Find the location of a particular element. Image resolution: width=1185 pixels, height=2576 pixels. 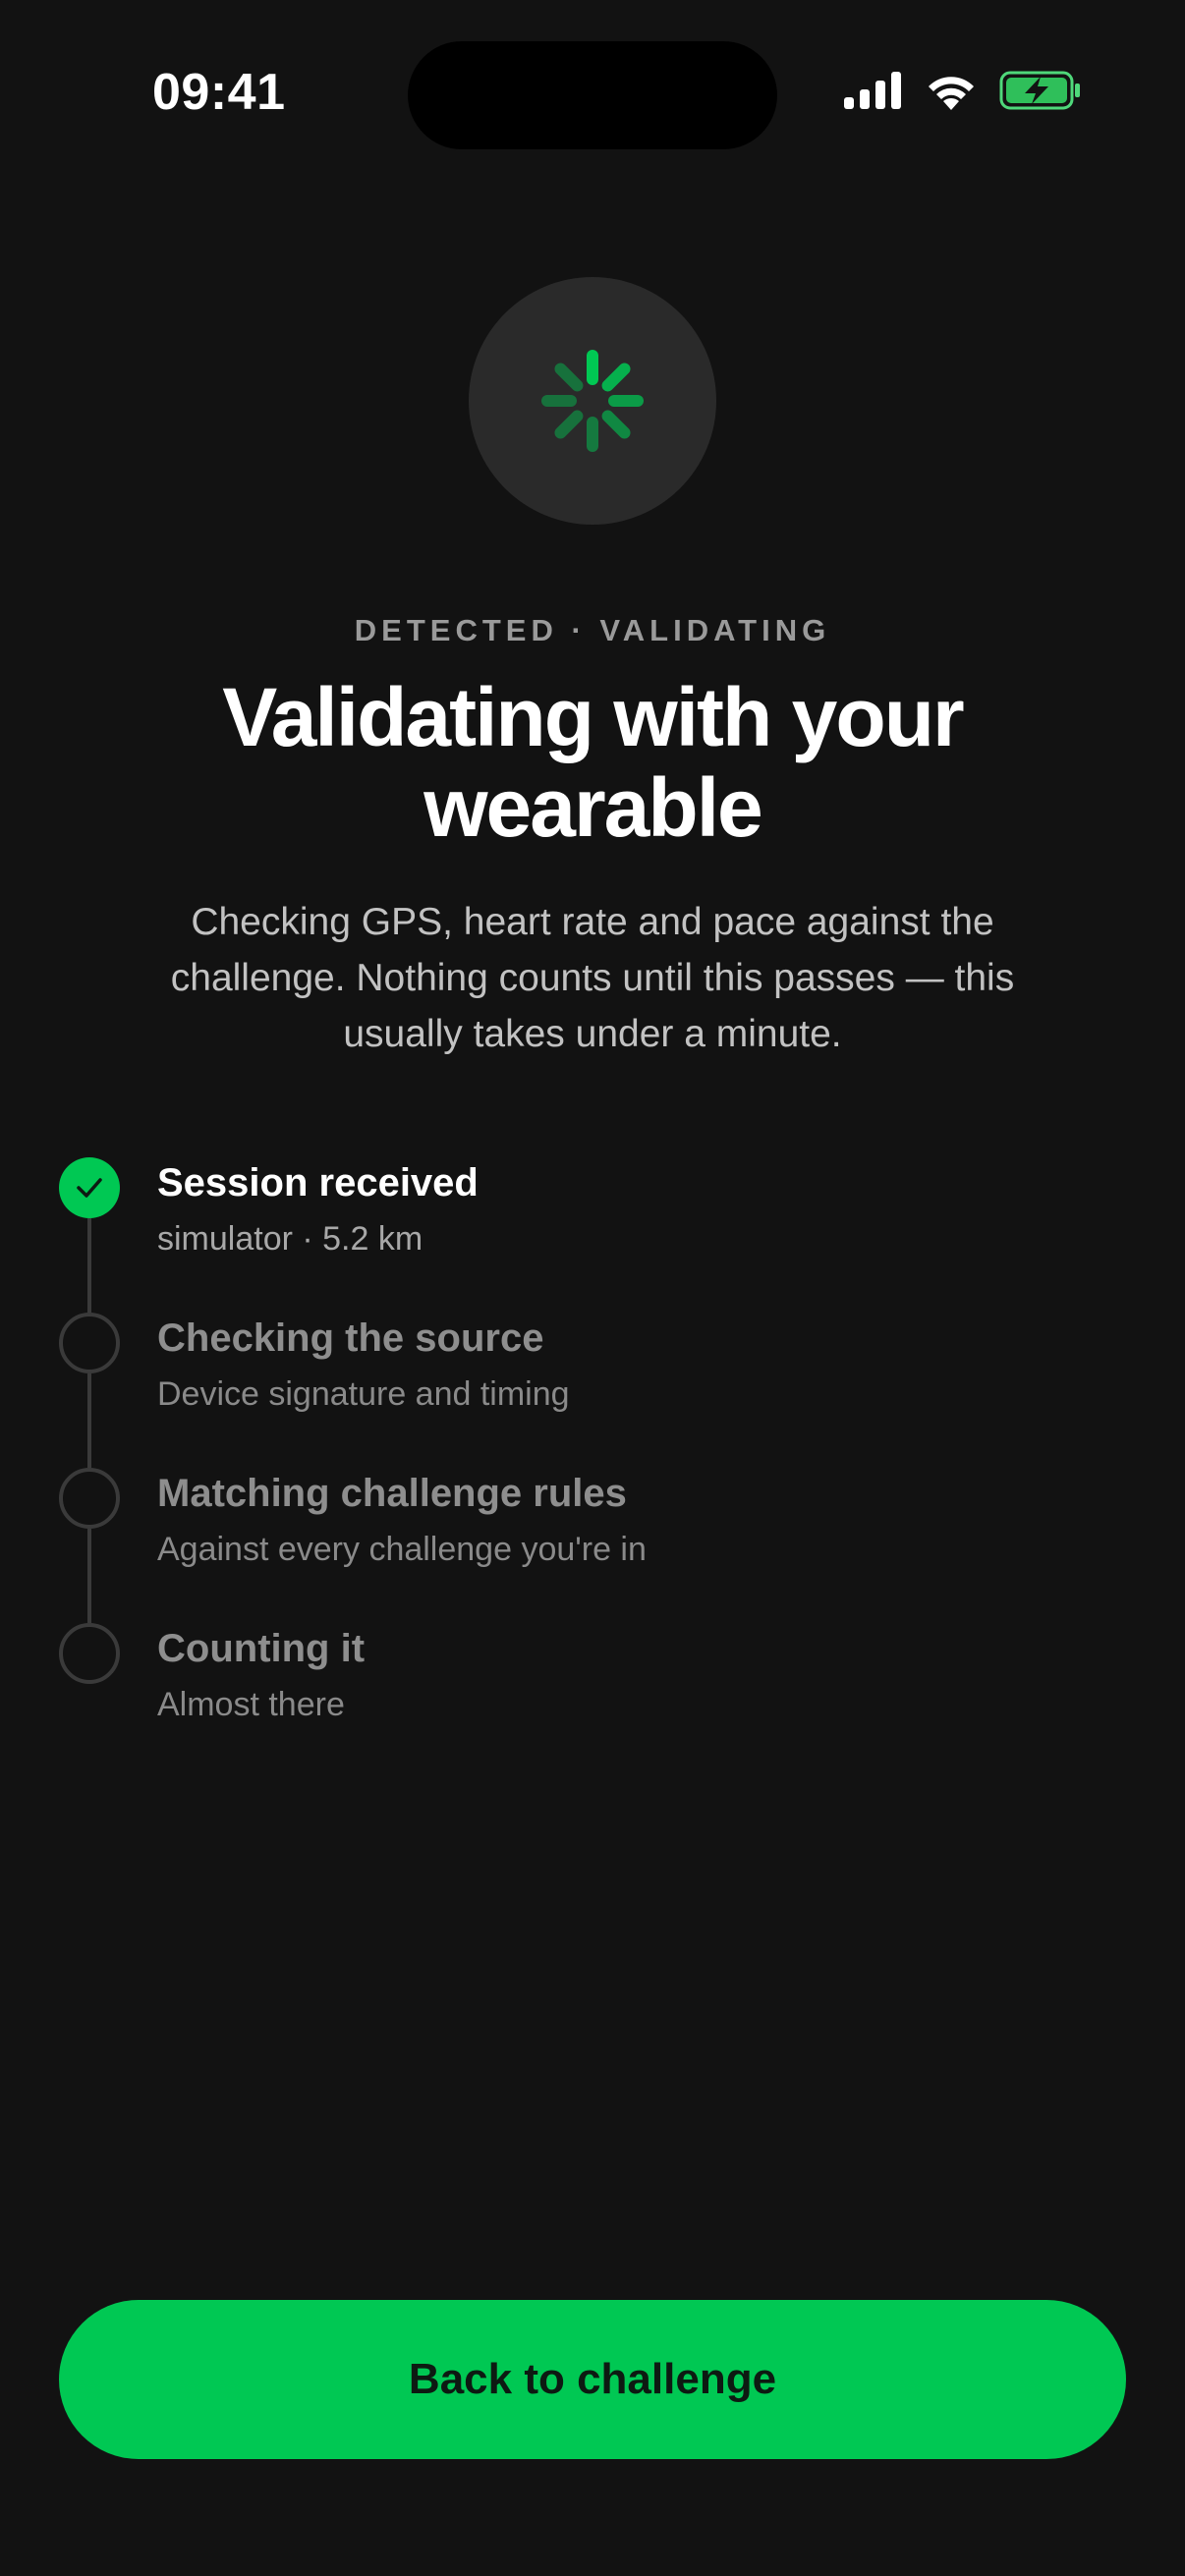

status-bar: 09:41 is located at coordinates (592, 93).